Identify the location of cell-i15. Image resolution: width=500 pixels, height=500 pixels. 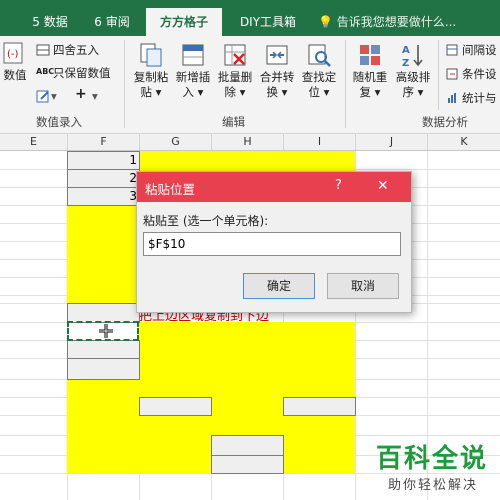
(319, 406).